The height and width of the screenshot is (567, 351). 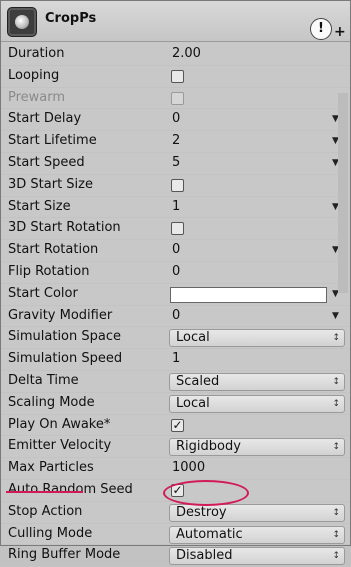 I want to click on value-field: 5, so click(x=176, y=163).